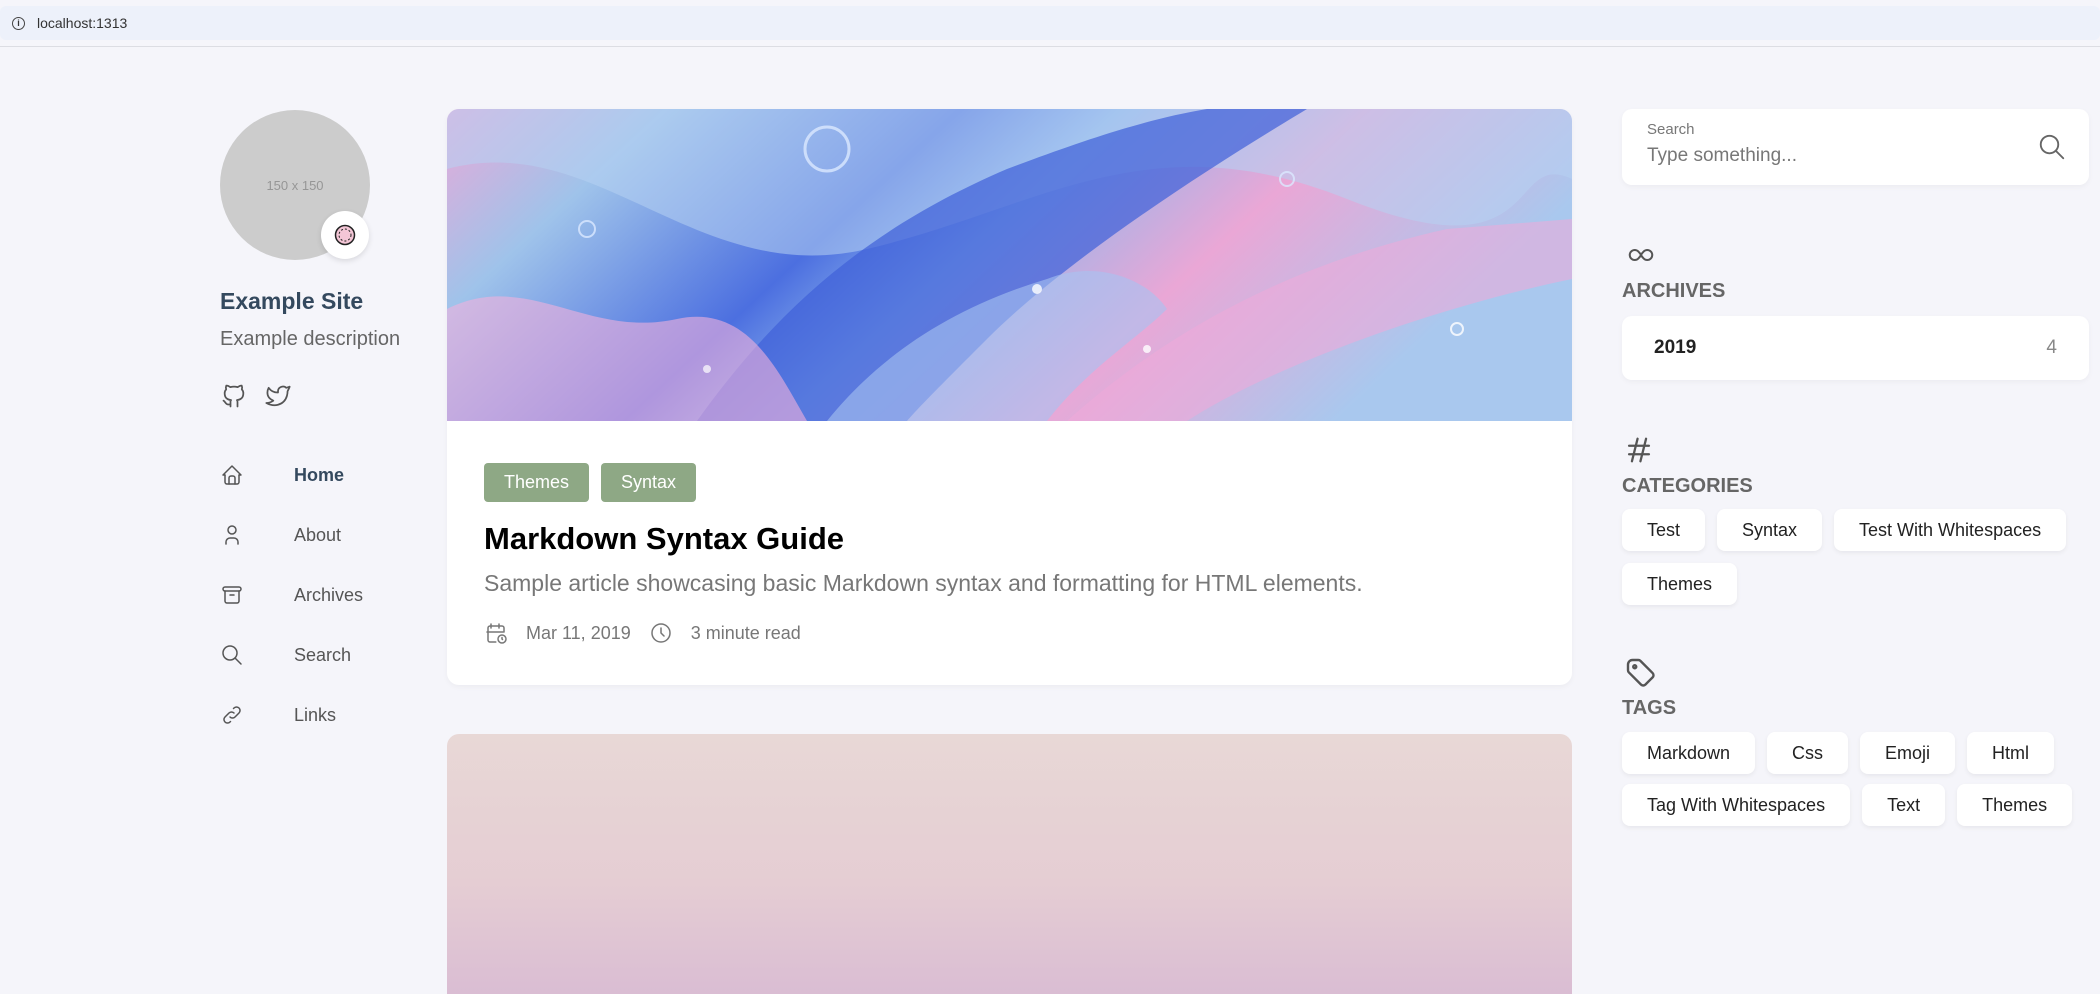 The height and width of the screenshot is (994, 2100). I want to click on site-description: Example description, so click(310, 339).